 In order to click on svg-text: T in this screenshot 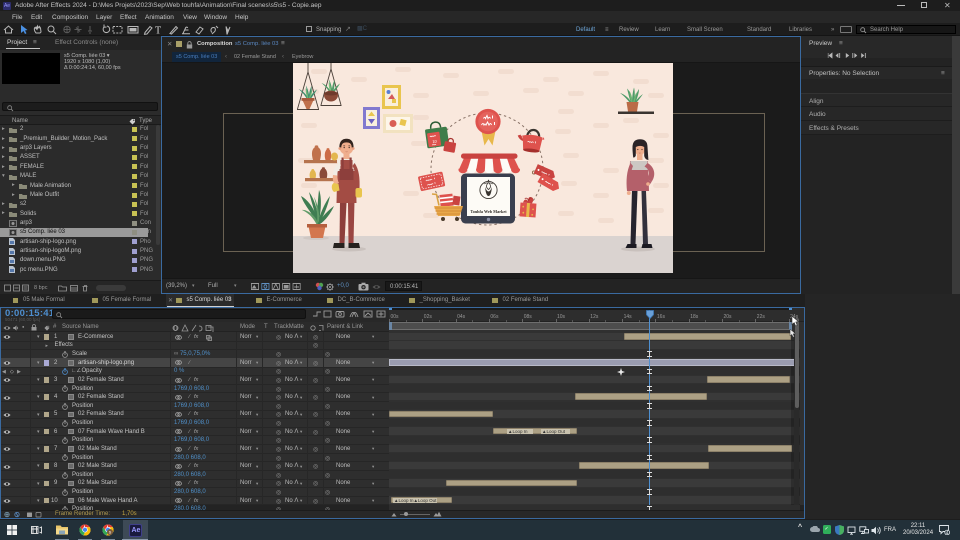, I will do `click(158, 31)`.